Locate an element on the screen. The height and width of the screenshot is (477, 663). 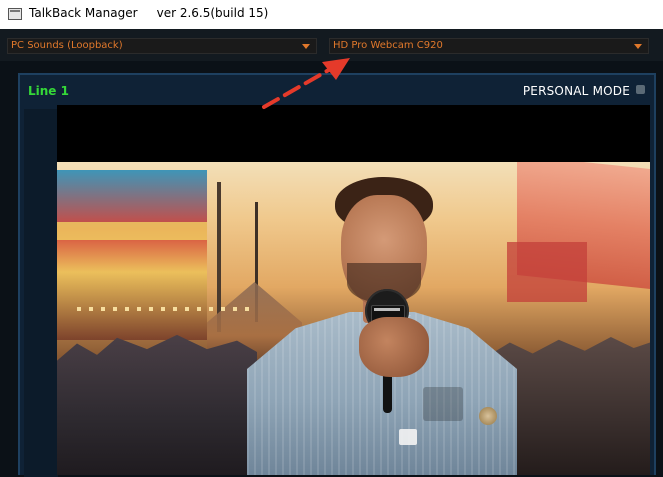
video-letterbox is located at coordinates (353, 133).